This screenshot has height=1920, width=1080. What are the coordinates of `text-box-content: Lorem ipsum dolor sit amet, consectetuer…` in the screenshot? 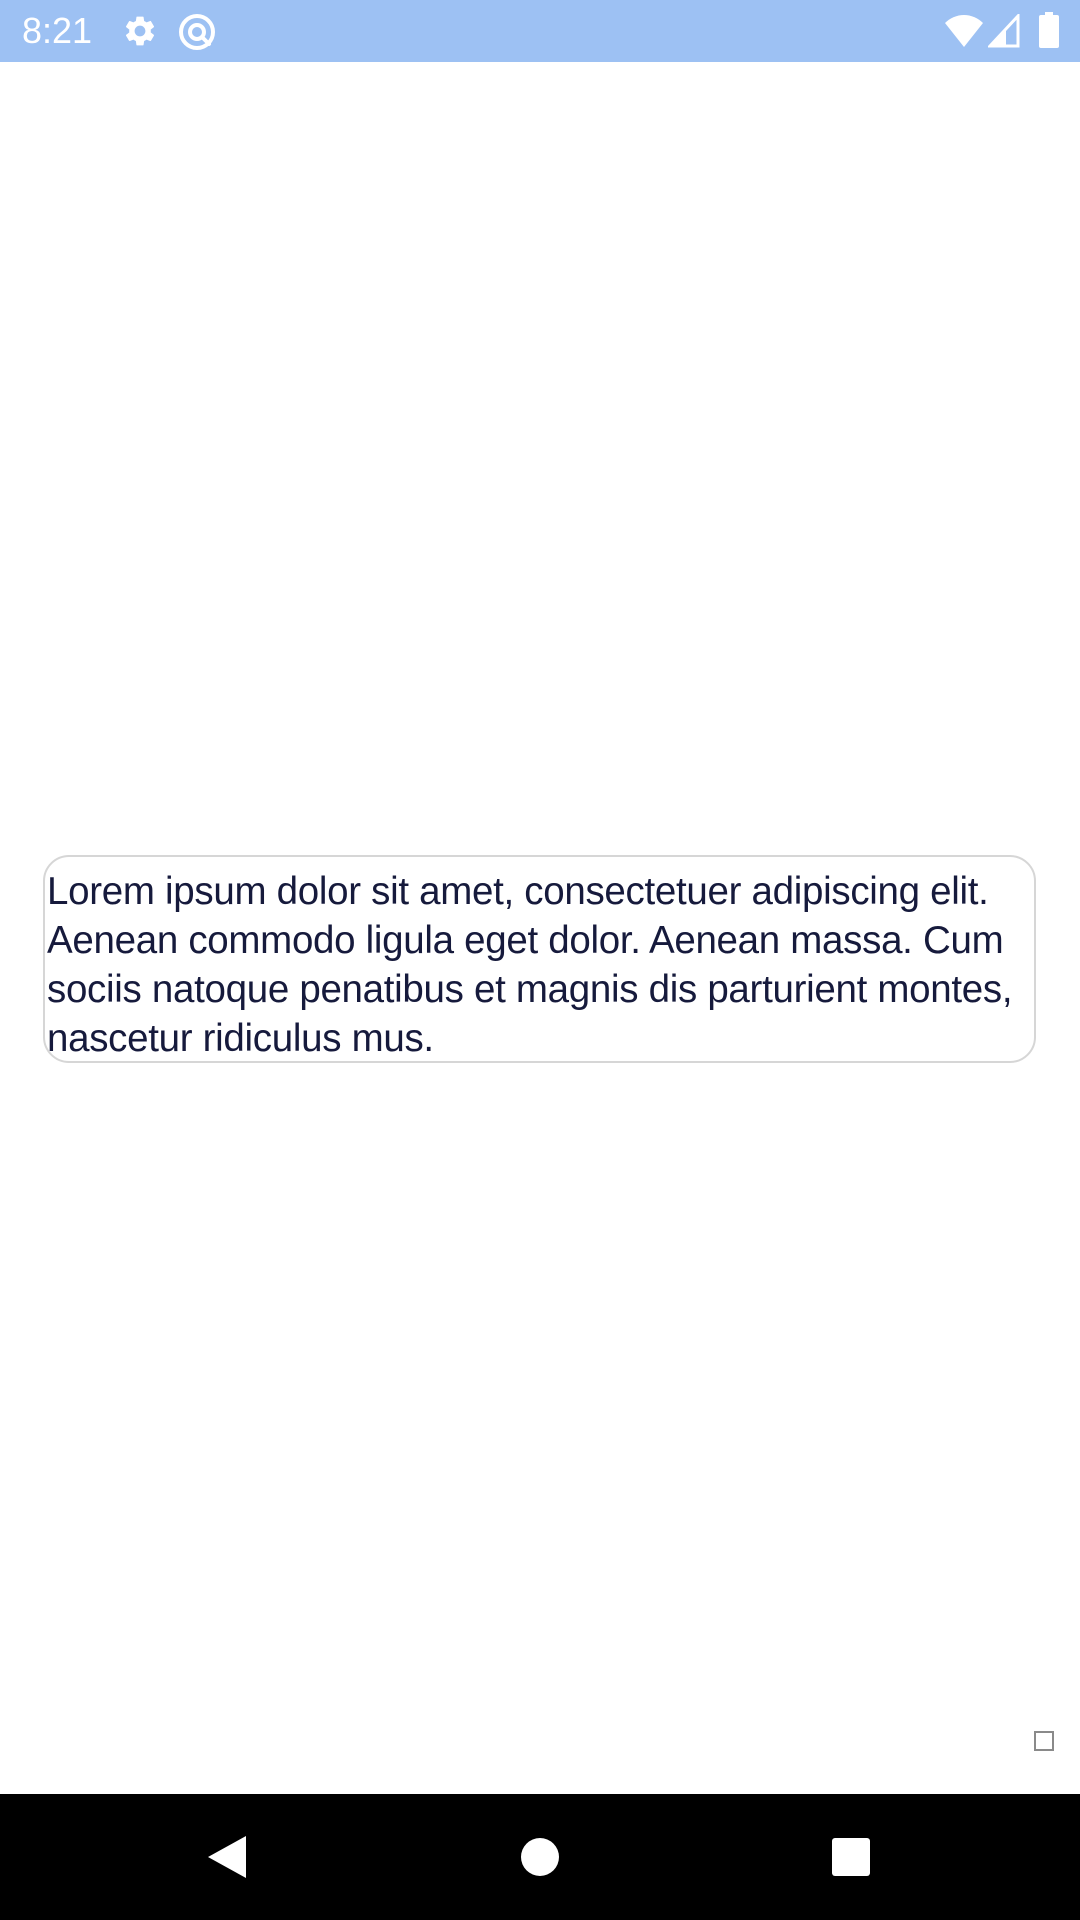 It's located at (530, 965).